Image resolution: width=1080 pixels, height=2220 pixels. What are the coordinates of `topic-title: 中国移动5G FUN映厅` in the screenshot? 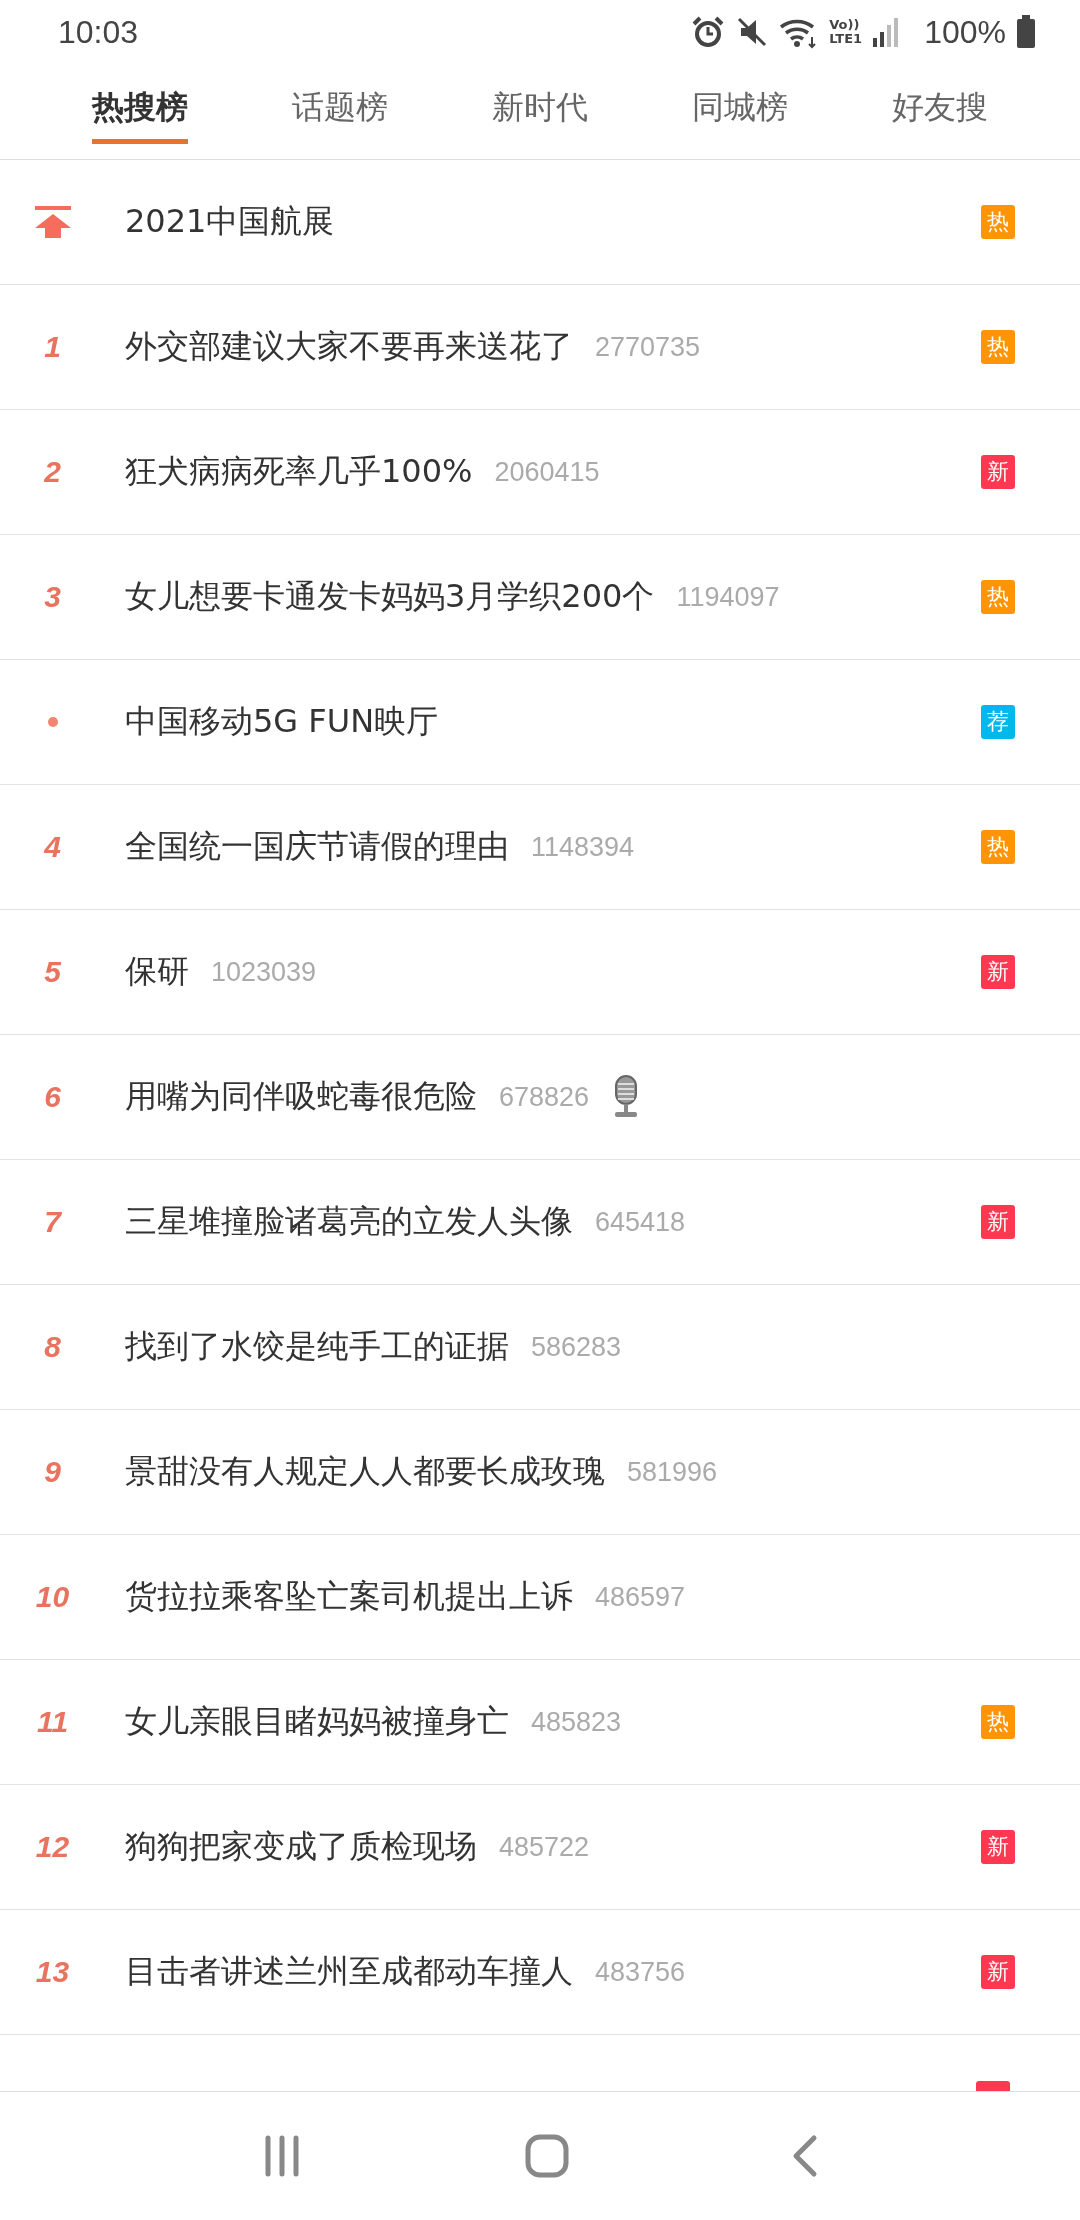 It's located at (282, 721).